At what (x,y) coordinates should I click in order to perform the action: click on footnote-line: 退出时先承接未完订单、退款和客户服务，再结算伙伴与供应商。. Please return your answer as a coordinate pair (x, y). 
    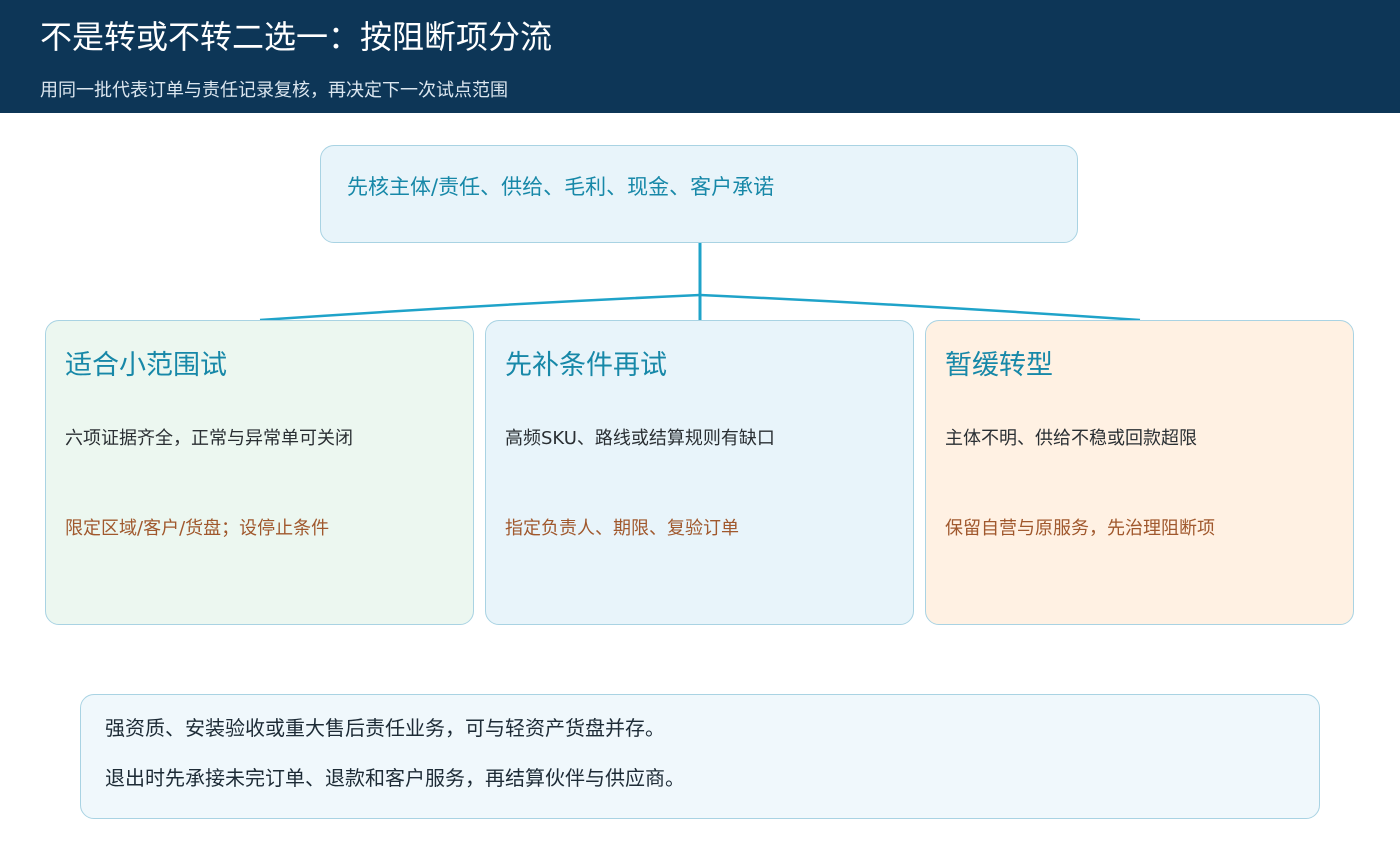
    Looking at the image, I should click on (395, 778).